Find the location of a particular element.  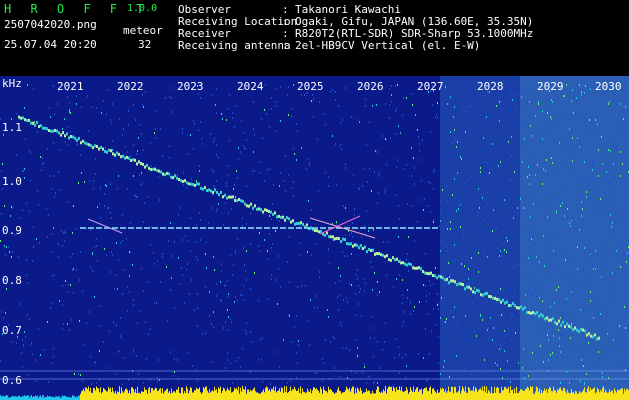

x-tick-label: 2027 is located at coordinates (430, 86).